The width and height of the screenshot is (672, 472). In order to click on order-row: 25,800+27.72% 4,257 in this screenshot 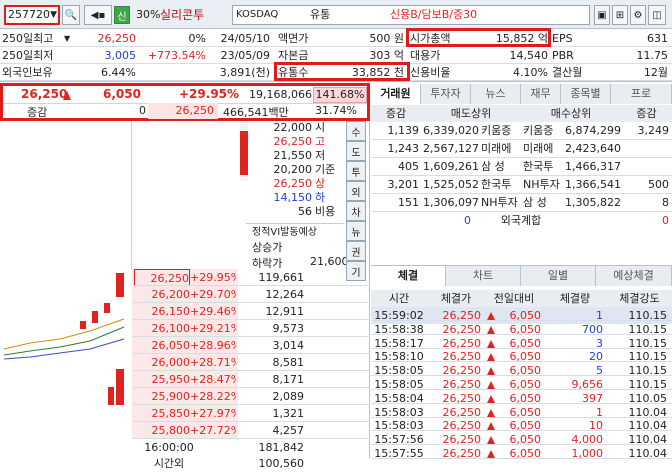, I will do `click(185, 430)`.